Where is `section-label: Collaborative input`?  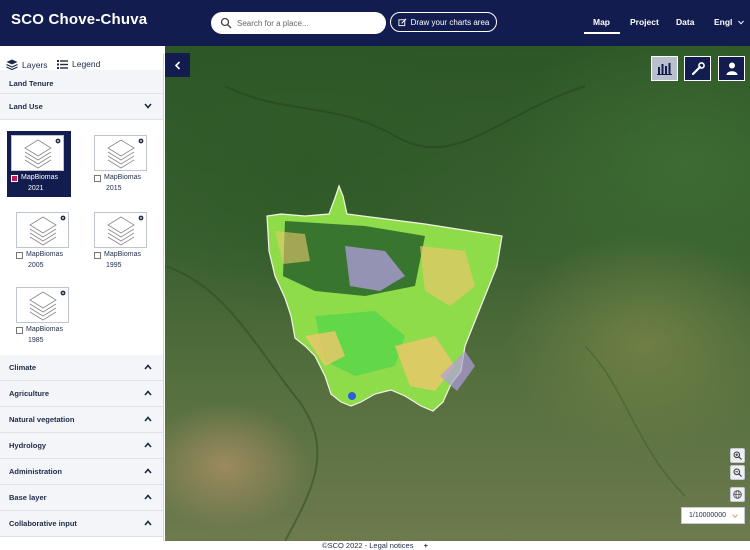
section-label: Collaborative input is located at coordinates (43, 523).